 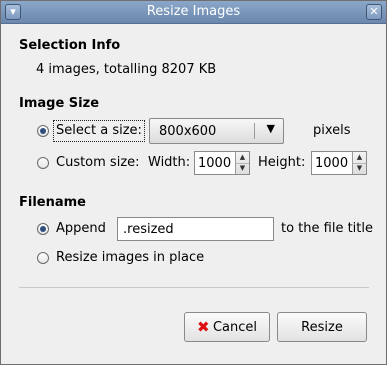 What do you see at coordinates (194, 287) in the screenshot?
I see `divider` at bounding box center [194, 287].